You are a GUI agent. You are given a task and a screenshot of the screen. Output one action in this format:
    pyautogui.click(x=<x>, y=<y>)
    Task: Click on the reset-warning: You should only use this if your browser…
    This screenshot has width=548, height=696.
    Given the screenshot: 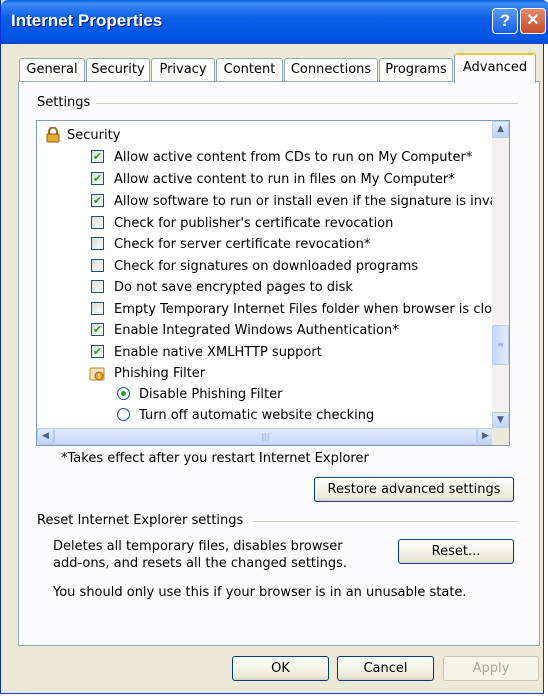 What is the action you would take?
    pyautogui.click(x=260, y=592)
    